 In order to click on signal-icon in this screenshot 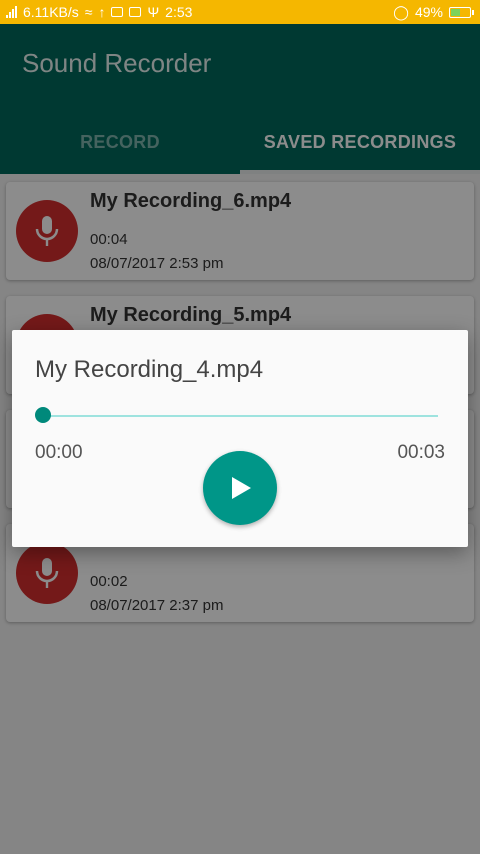, I will do `click(11, 12)`.